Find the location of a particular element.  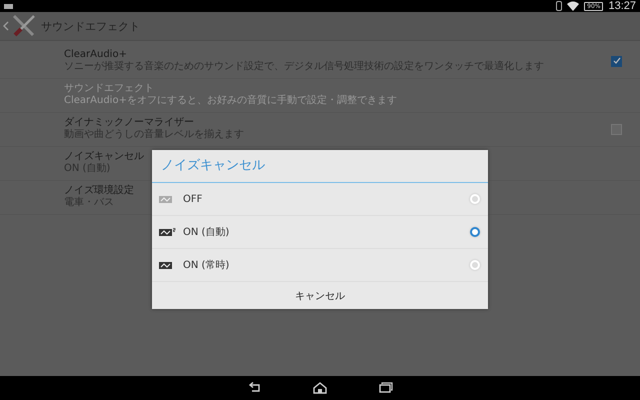

setting-summary: ClearAudio+をオフにすると、お好みの音質に手動で設定・調整できます is located at coordinates (230, 101).